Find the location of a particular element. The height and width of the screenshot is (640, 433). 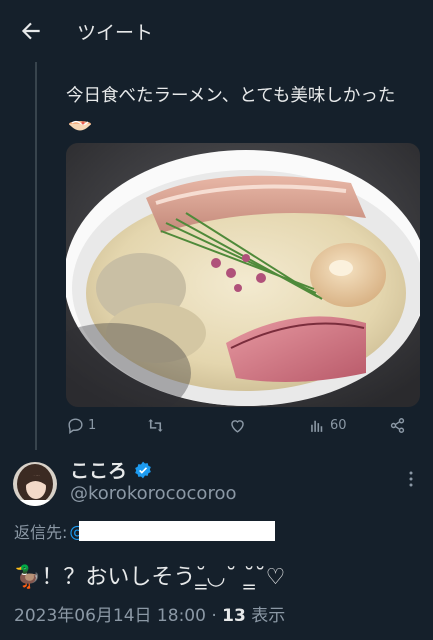

view-count-label: 表示 is located at coordinates (265, 616).